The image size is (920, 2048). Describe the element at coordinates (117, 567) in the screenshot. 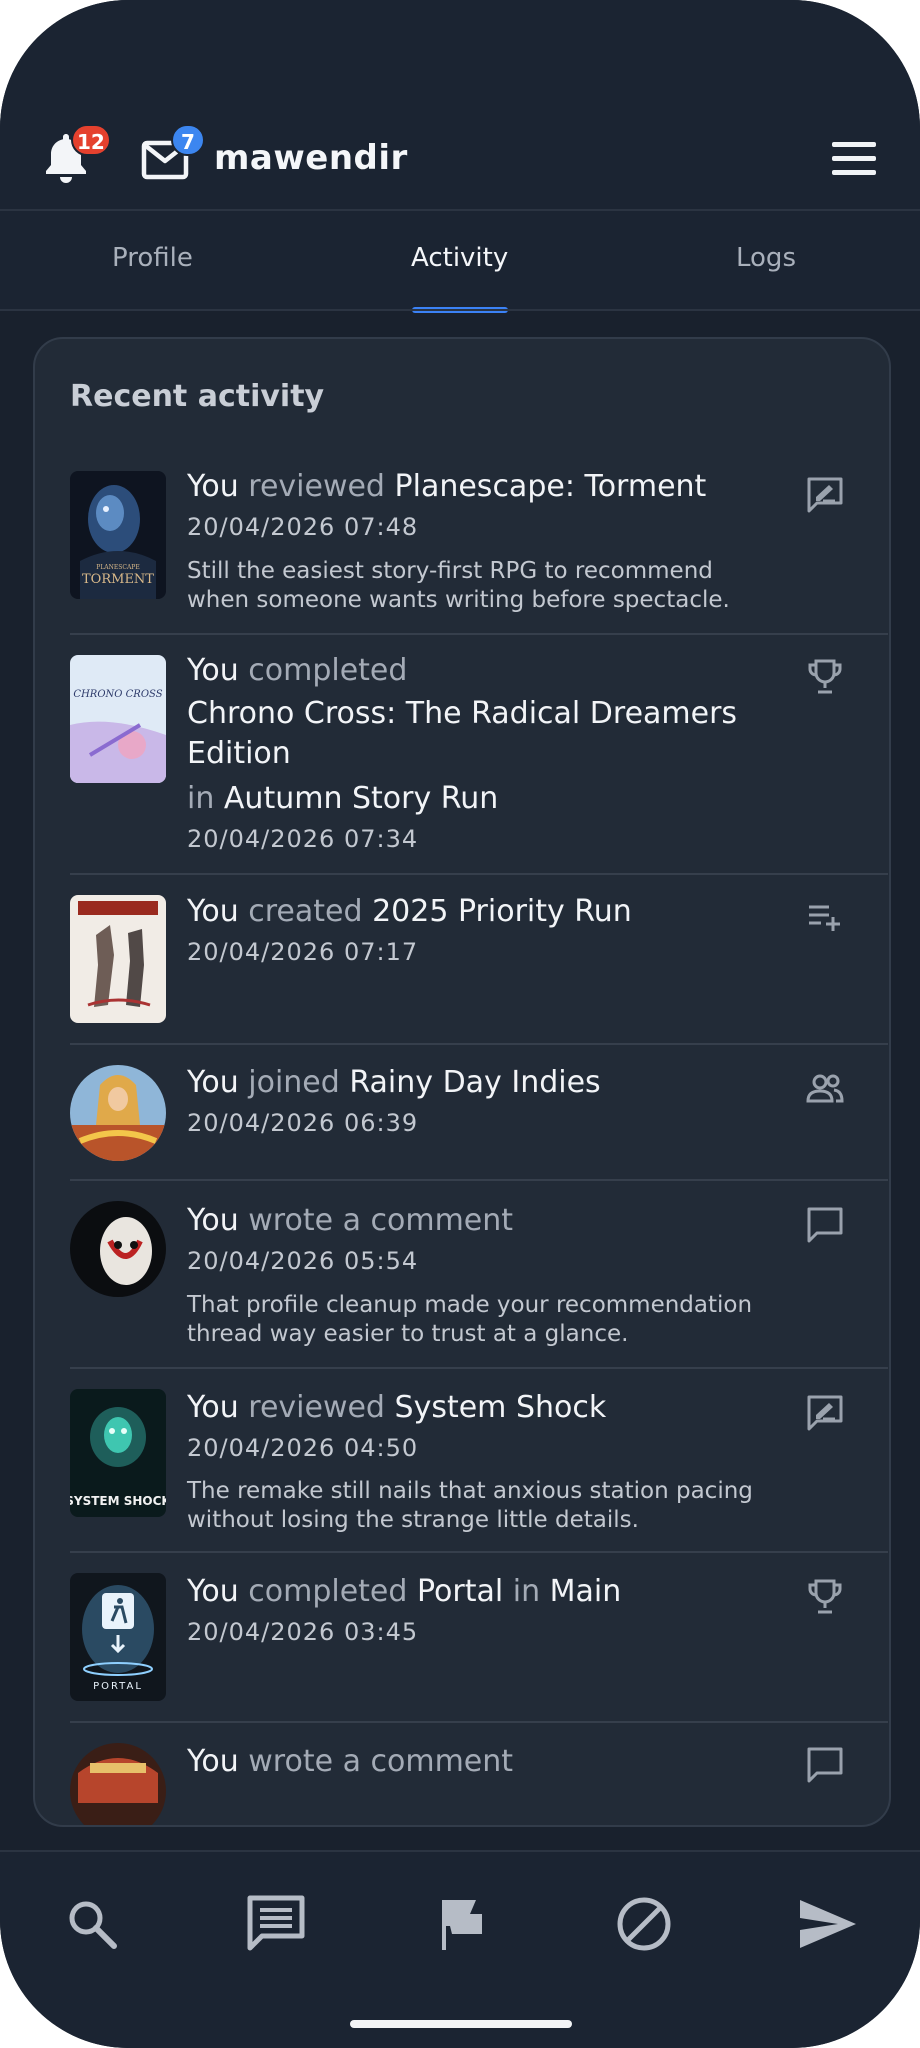

I see `thumb-text-top: PLANESCAPE` at that location.